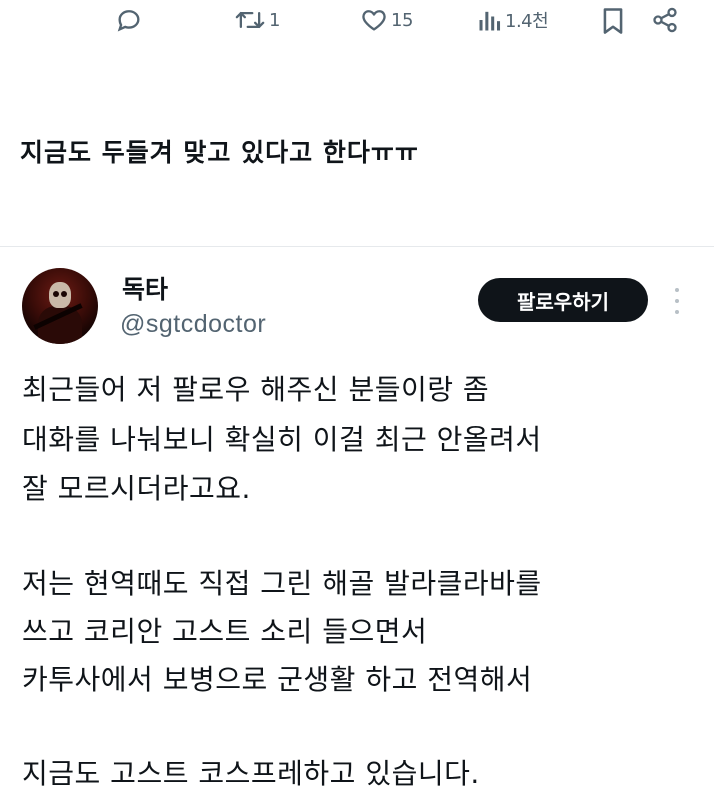 This screenshot has height=801, width=714. I want to click on tweet-text-line: 잘 모르시더라고요., so click(136, 488).